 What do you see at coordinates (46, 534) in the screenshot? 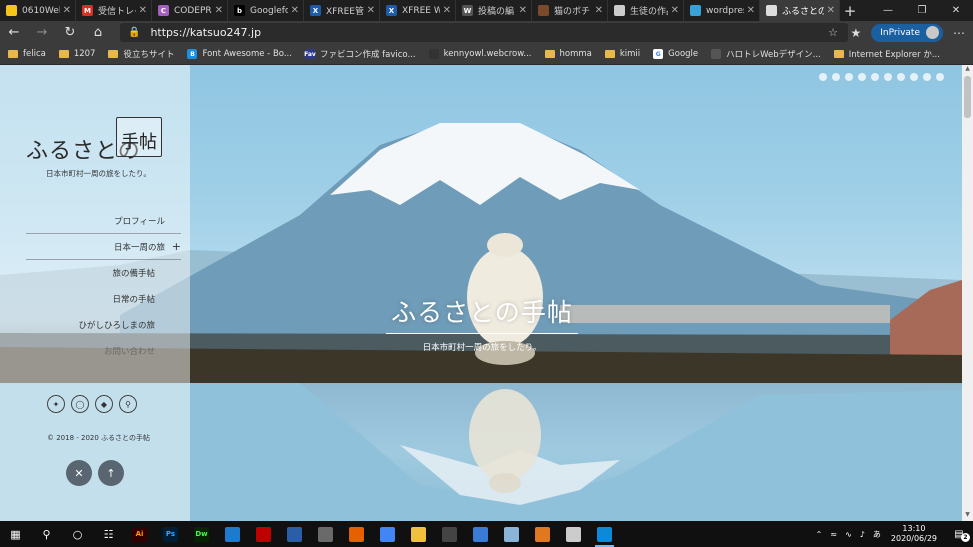
I see `search-taskbar-icon: ⚲` at bounding box center [46, 534].